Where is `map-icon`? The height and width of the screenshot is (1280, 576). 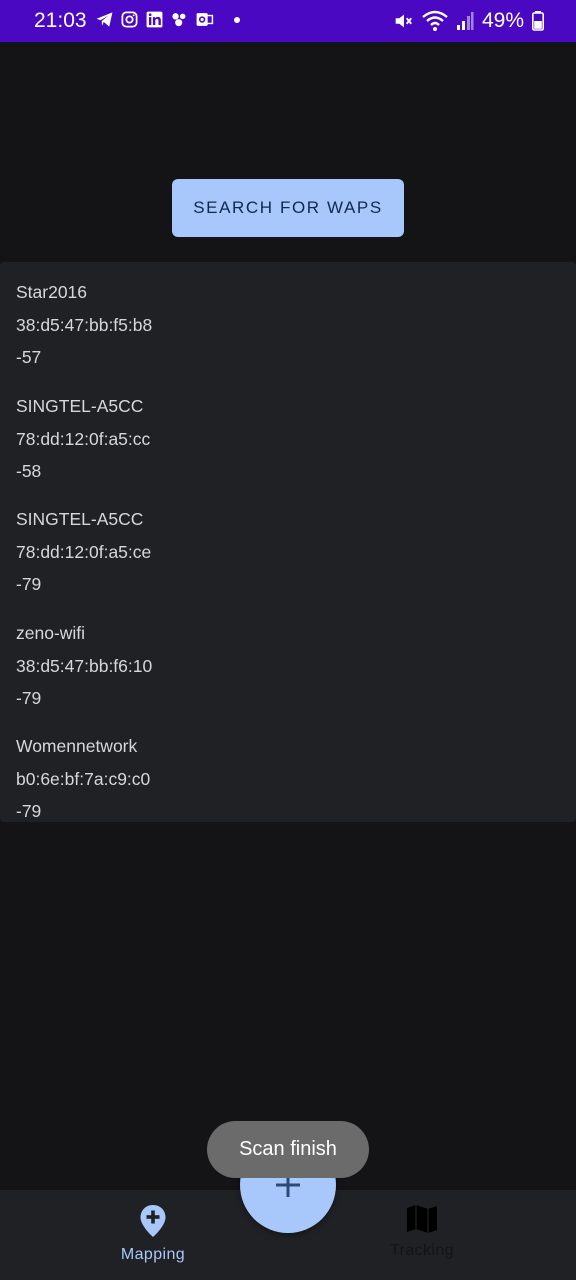
map-icon is located at coordinates (422, 1219).